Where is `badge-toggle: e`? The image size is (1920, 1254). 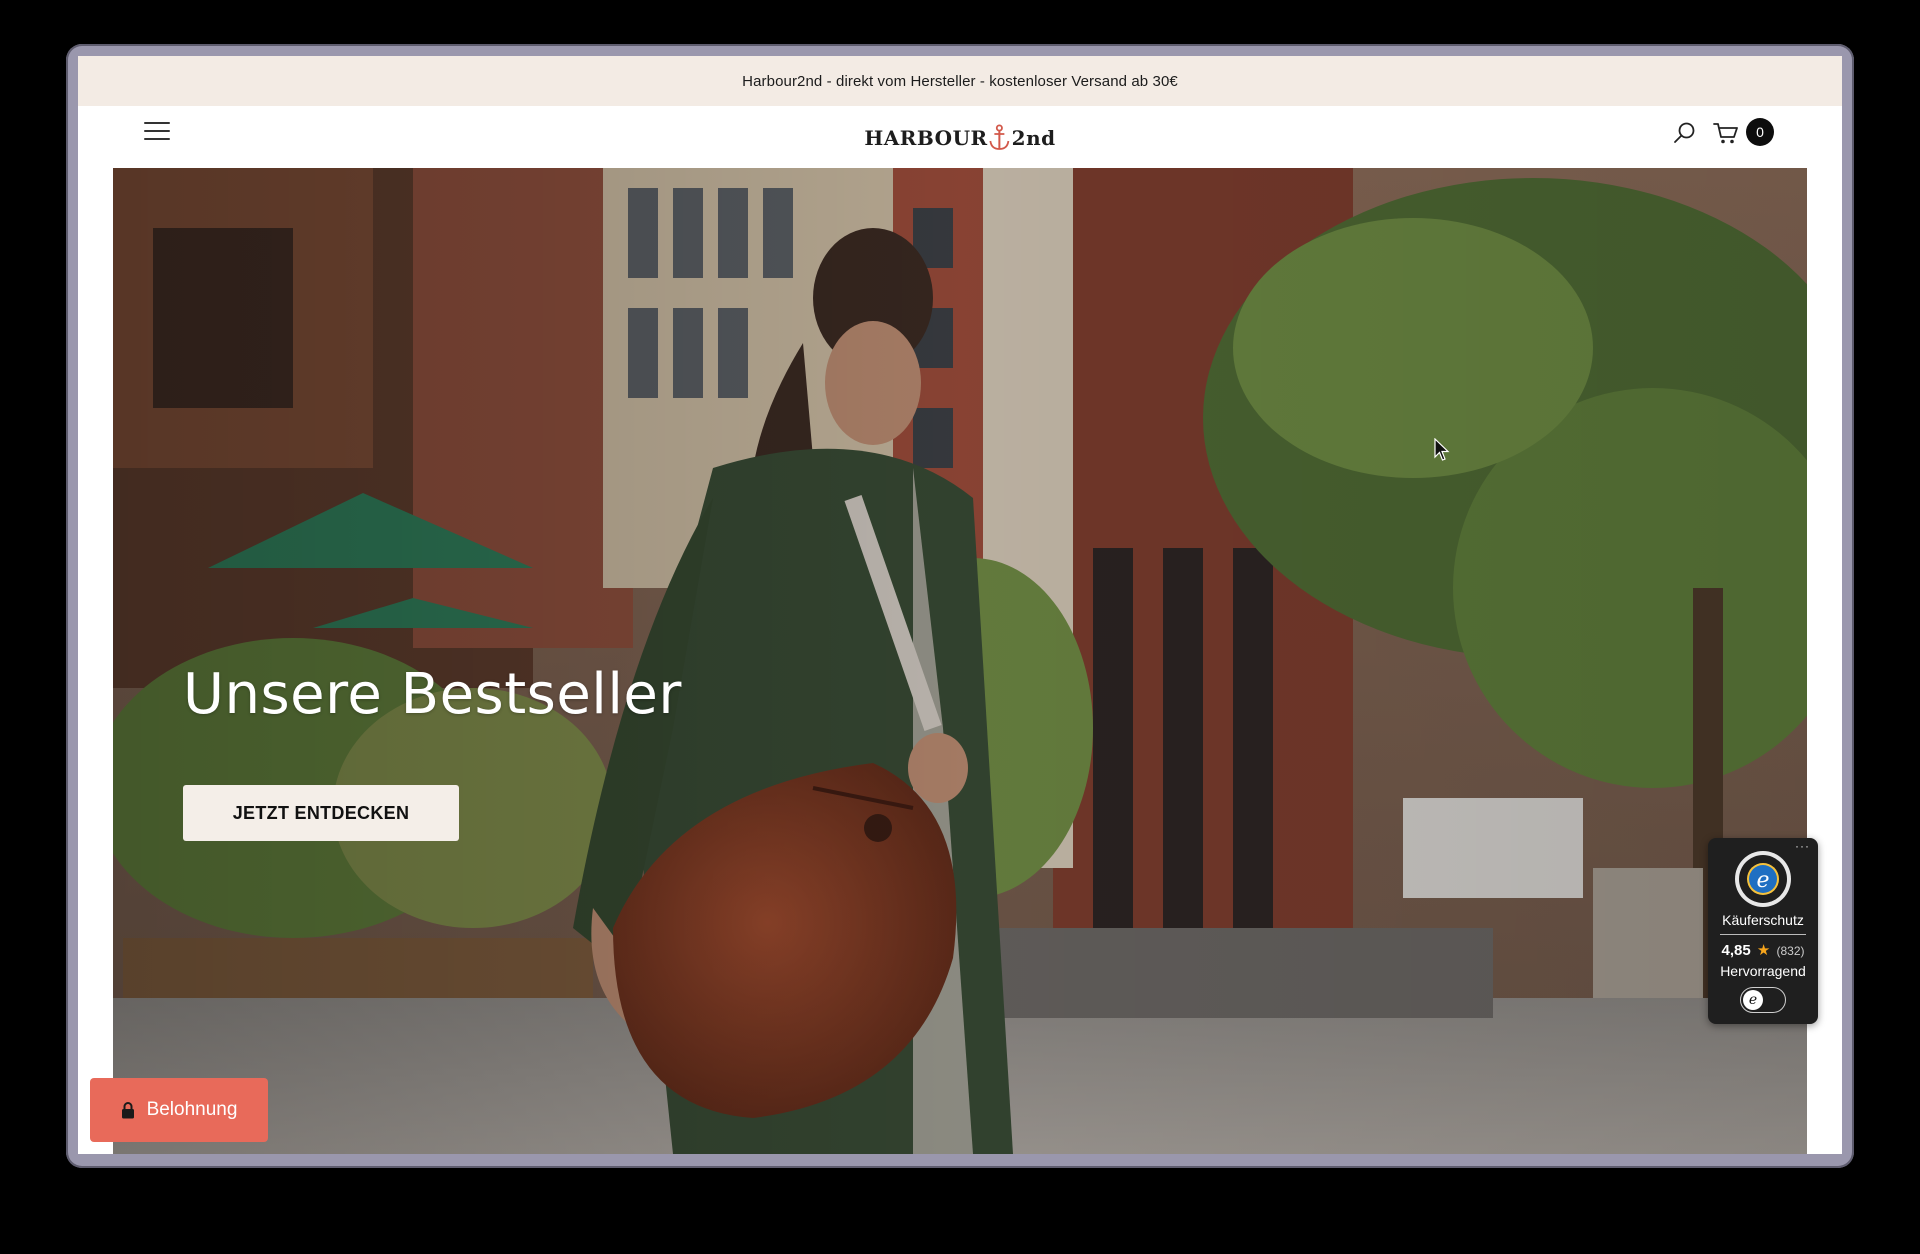 badge-toggle: e is located at coordinates (1763, 1000).